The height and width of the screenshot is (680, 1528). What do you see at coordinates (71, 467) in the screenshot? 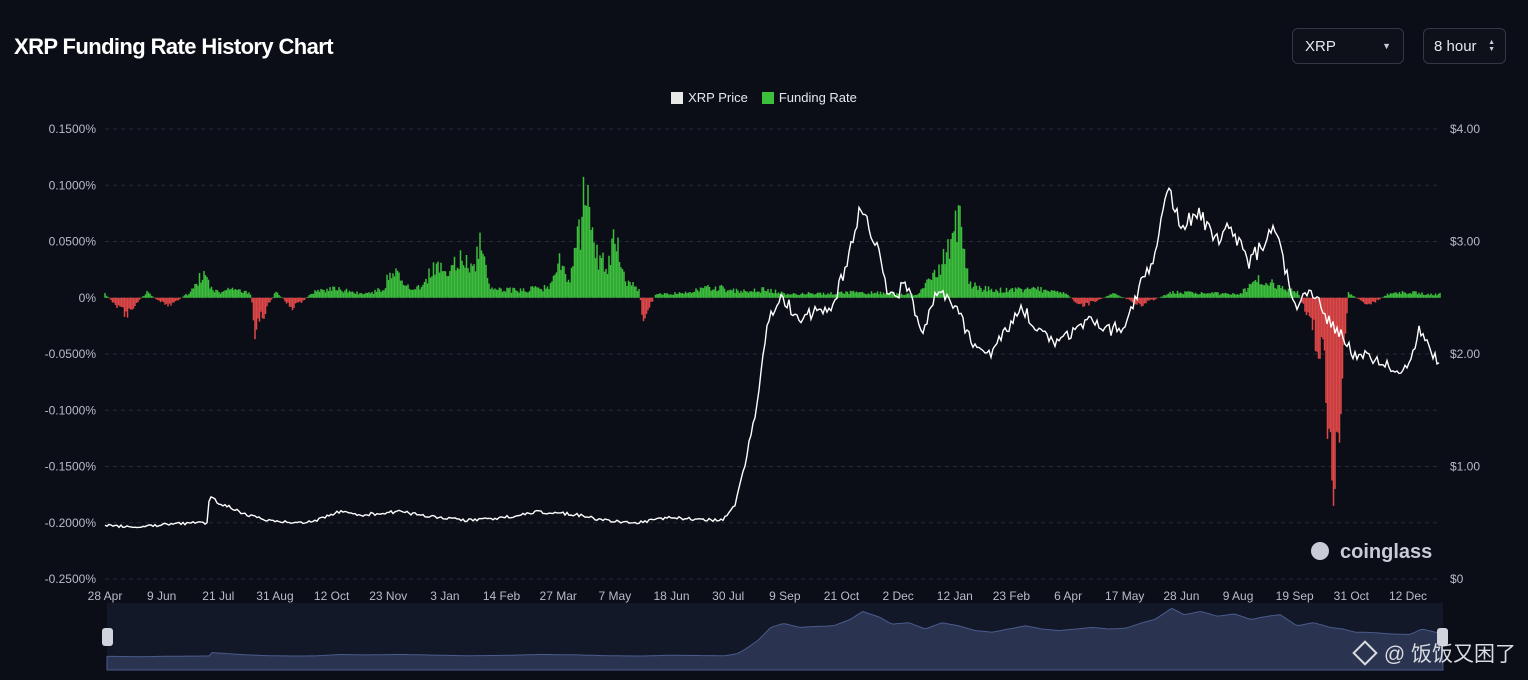
I see `y-left-tick-label: -0.1500%` at bounding box center [71, 467].